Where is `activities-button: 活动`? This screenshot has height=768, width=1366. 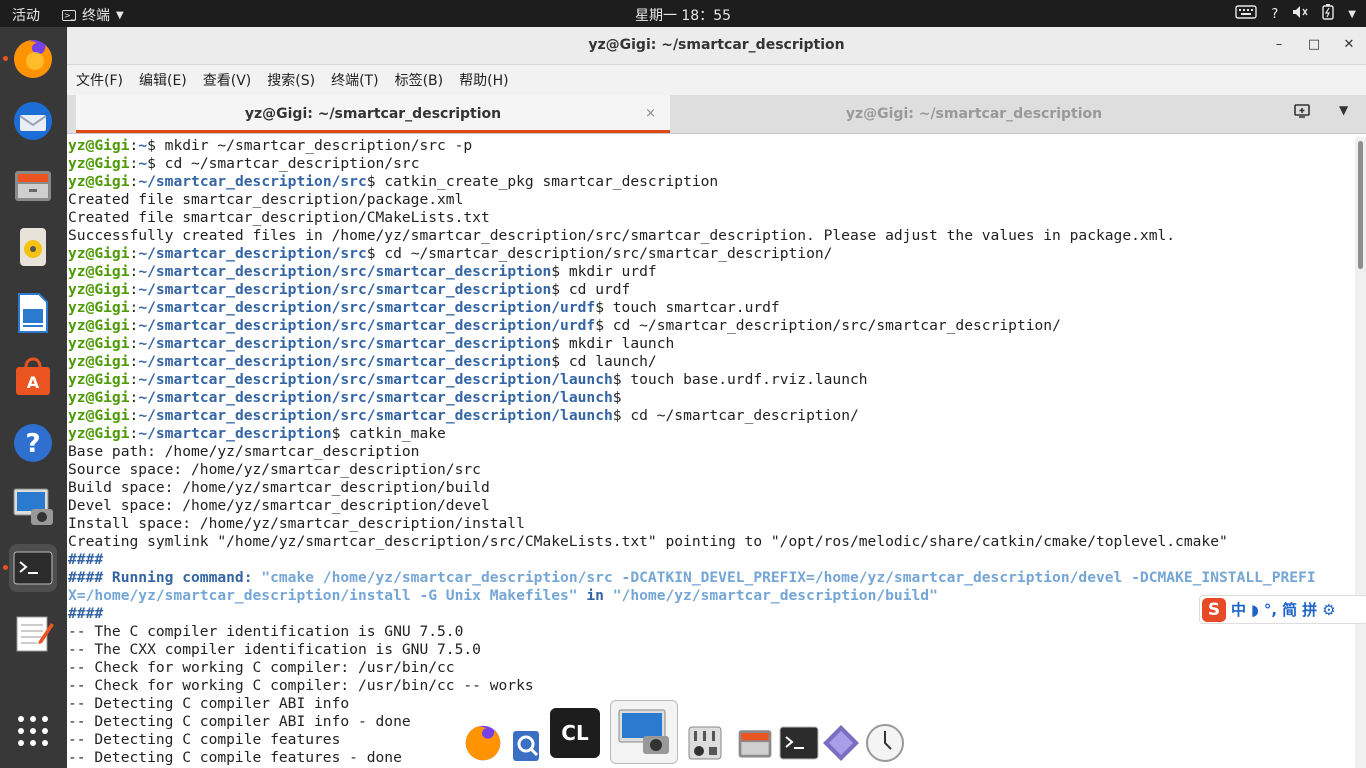 activities-button: 活动 is located at coordinates (26, 15).